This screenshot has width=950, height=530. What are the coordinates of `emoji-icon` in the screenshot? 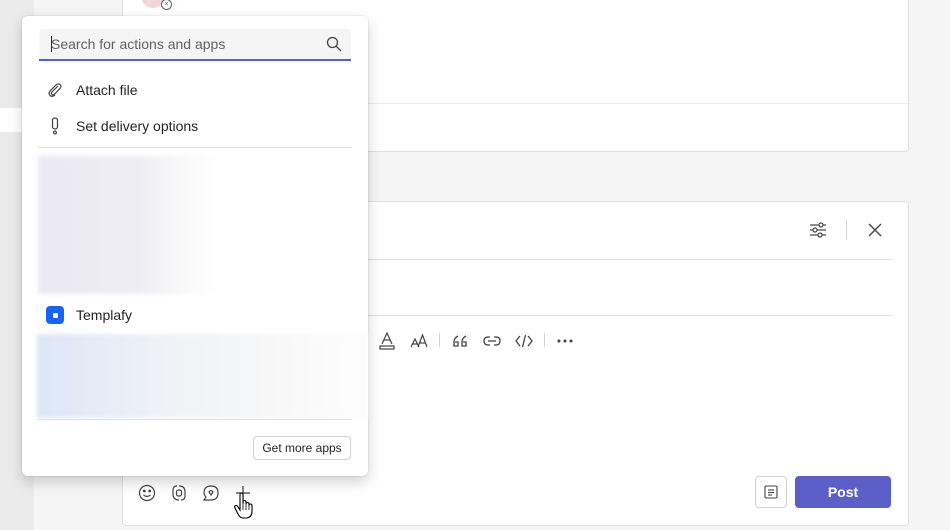 It's located at (147, 493).